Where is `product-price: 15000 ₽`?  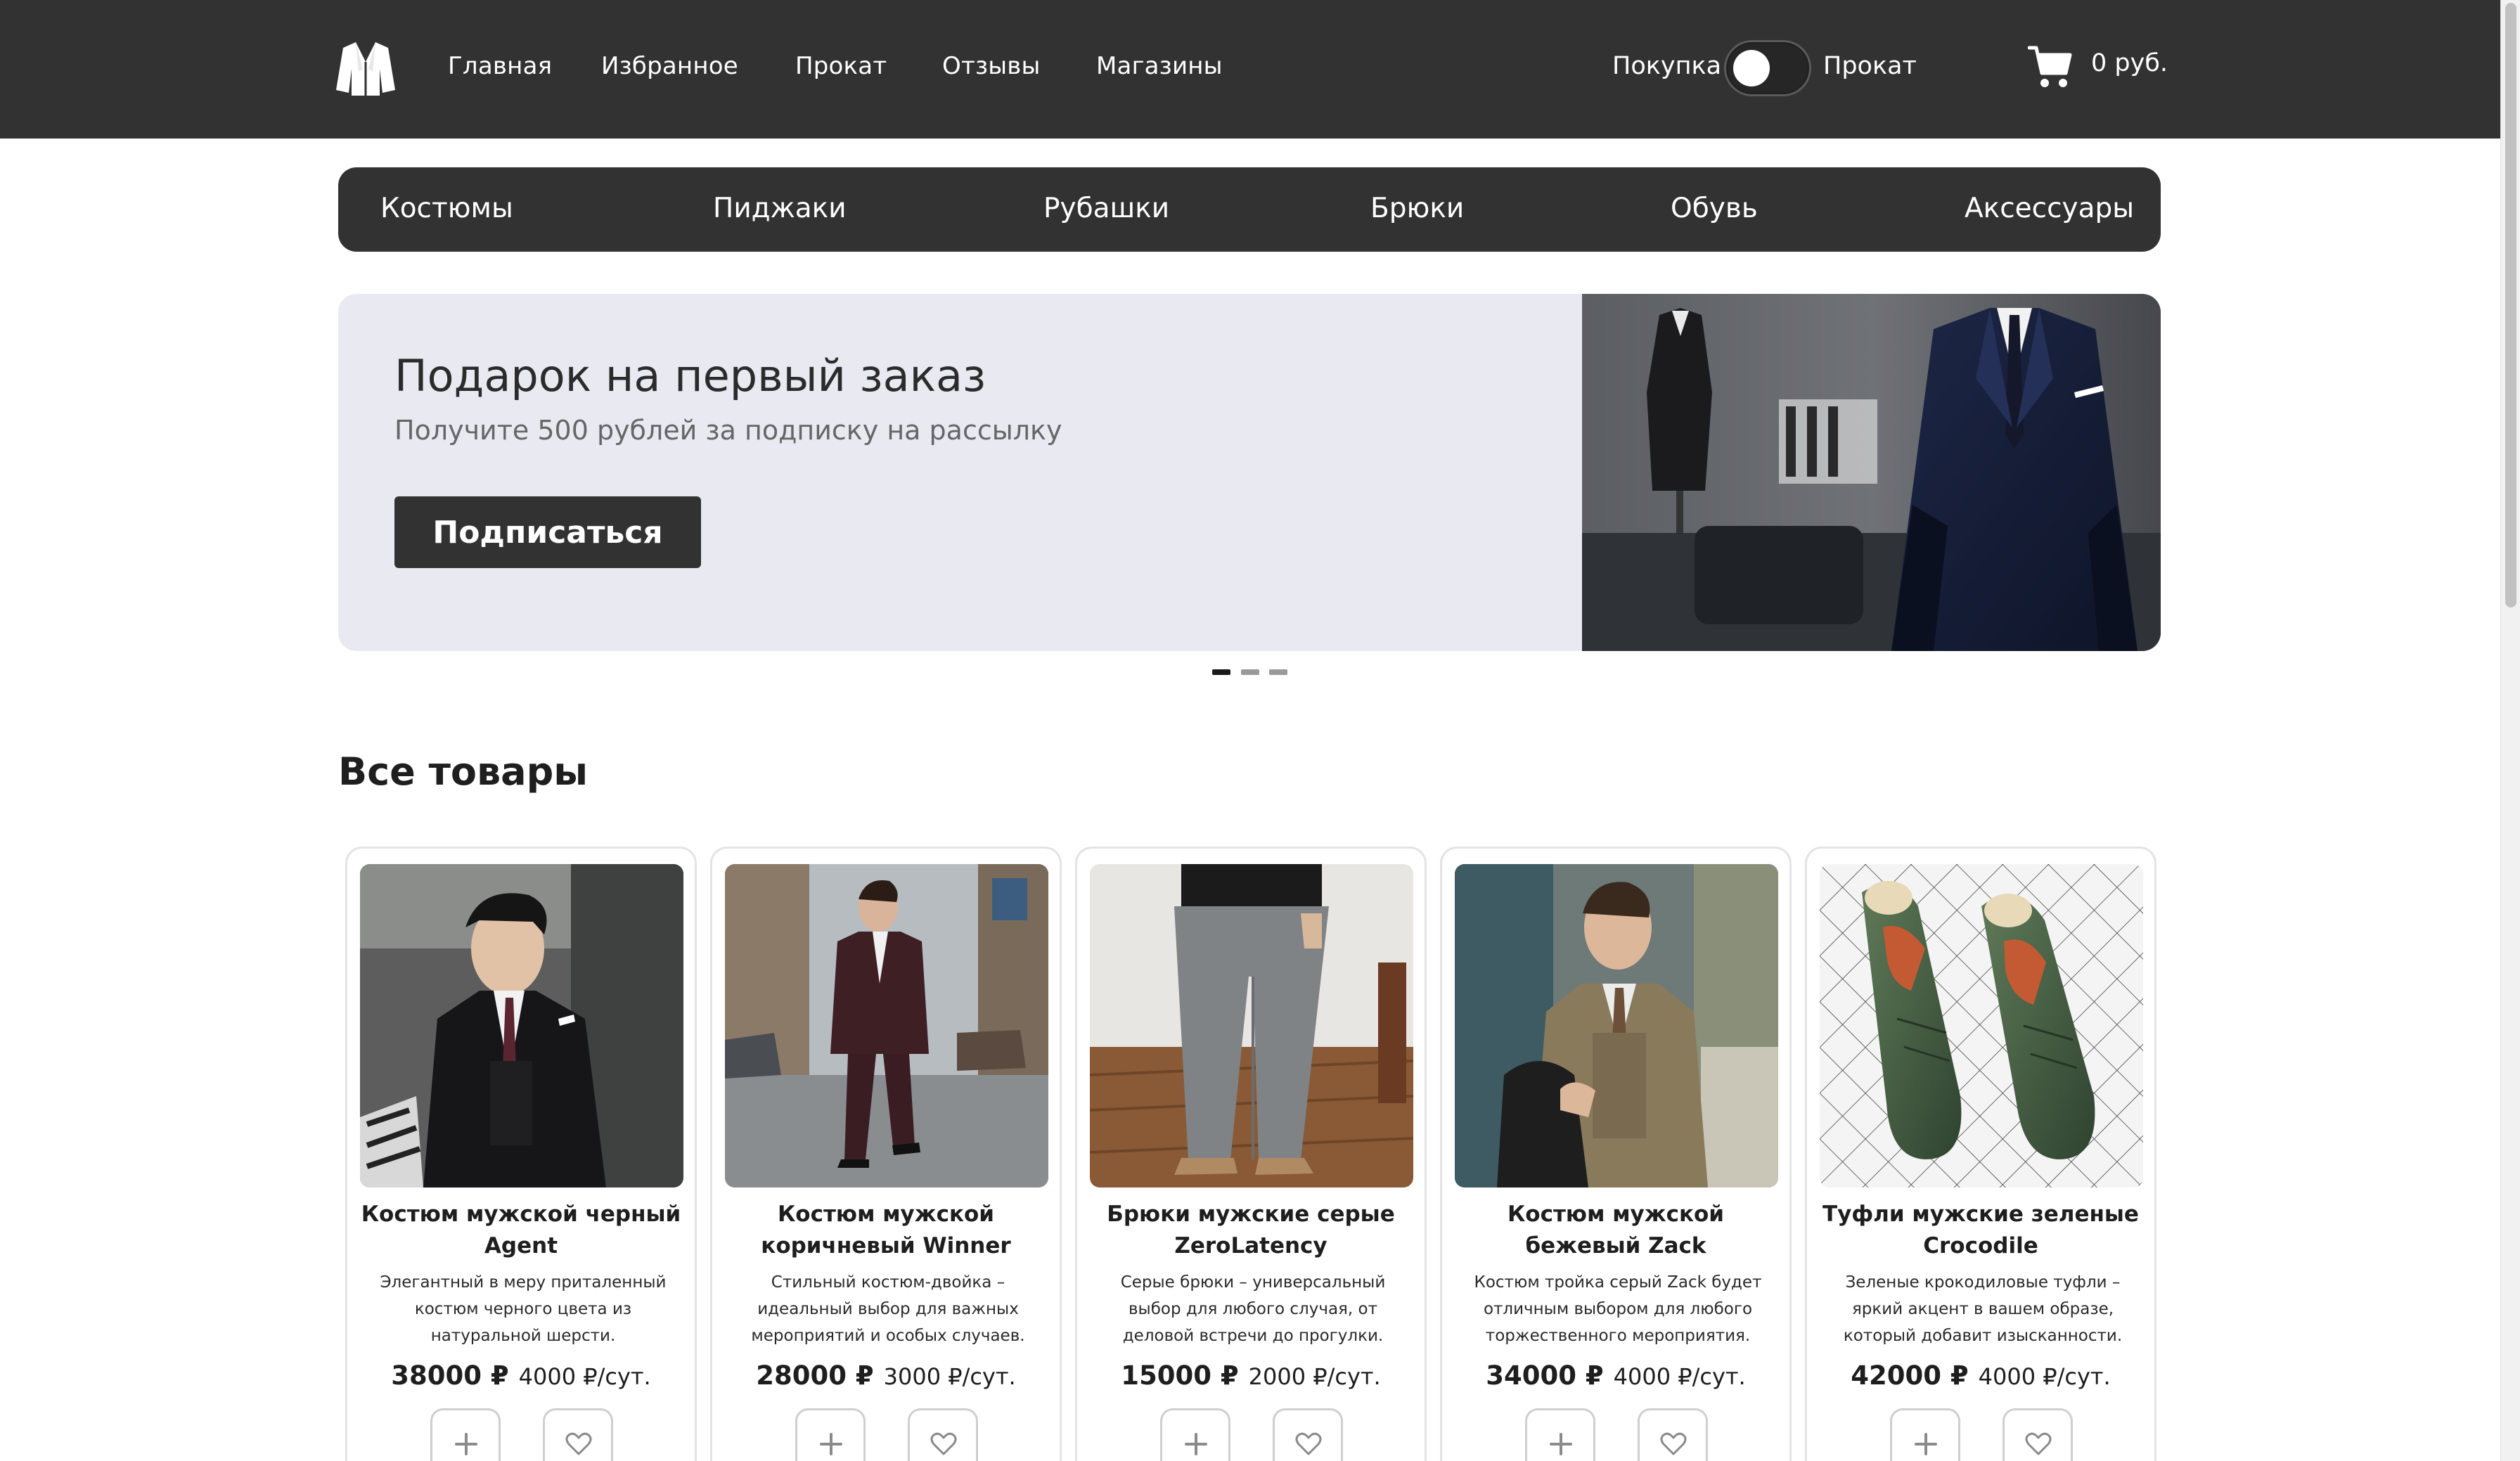 product-price: 15000 ₽ is located at coordinates (1180, 1375).